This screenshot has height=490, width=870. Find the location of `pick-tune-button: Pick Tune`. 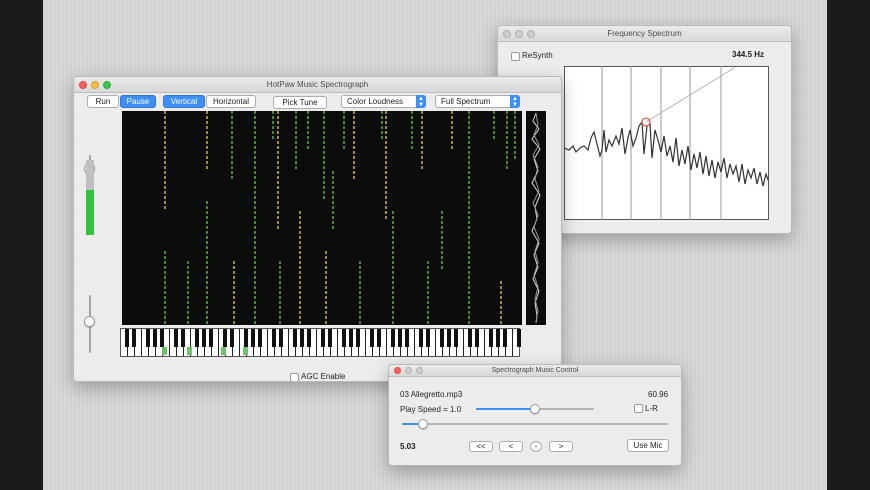

pick-tune-button: Pick Tune is located at coordinates (300, 102).